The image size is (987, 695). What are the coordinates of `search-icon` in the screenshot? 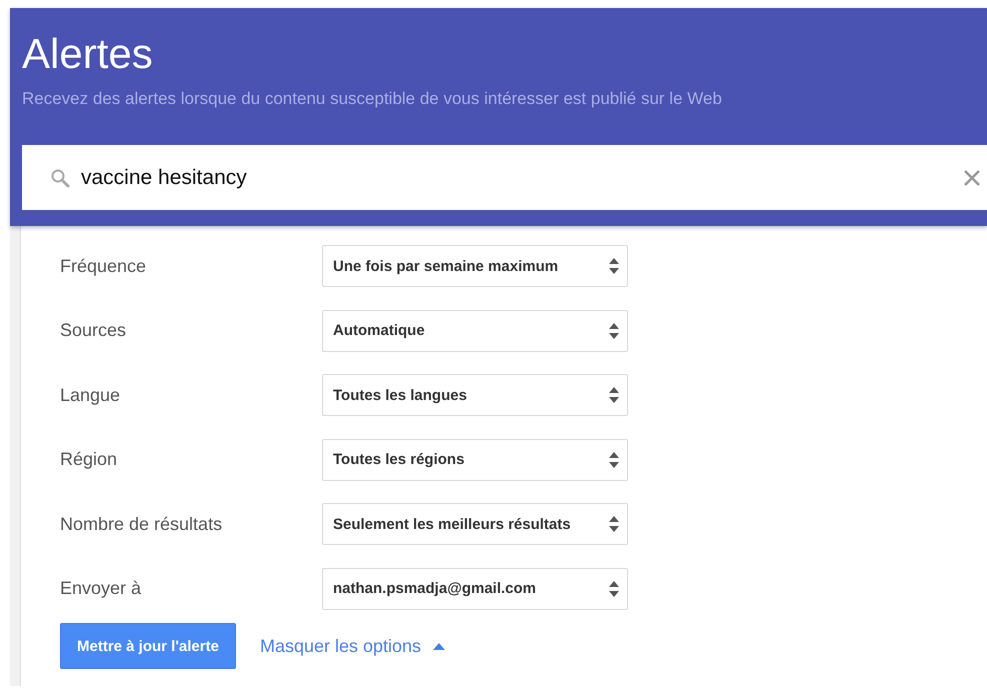 It's located at (60, 178).